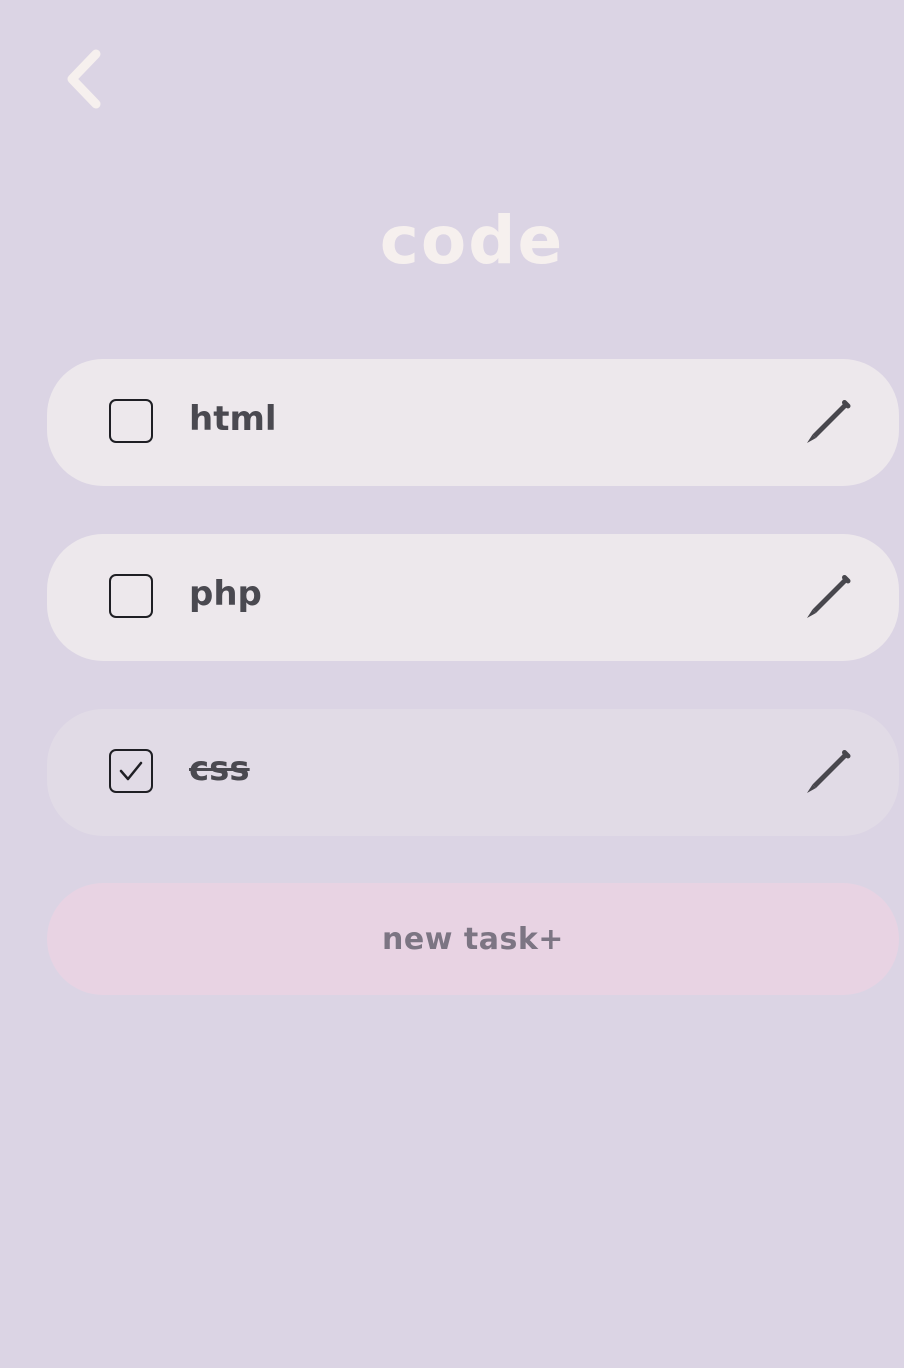  What do you see at coordinates (225, 594) in the screenshot?
I see `task-label: php` at bounding box center [225, 594].